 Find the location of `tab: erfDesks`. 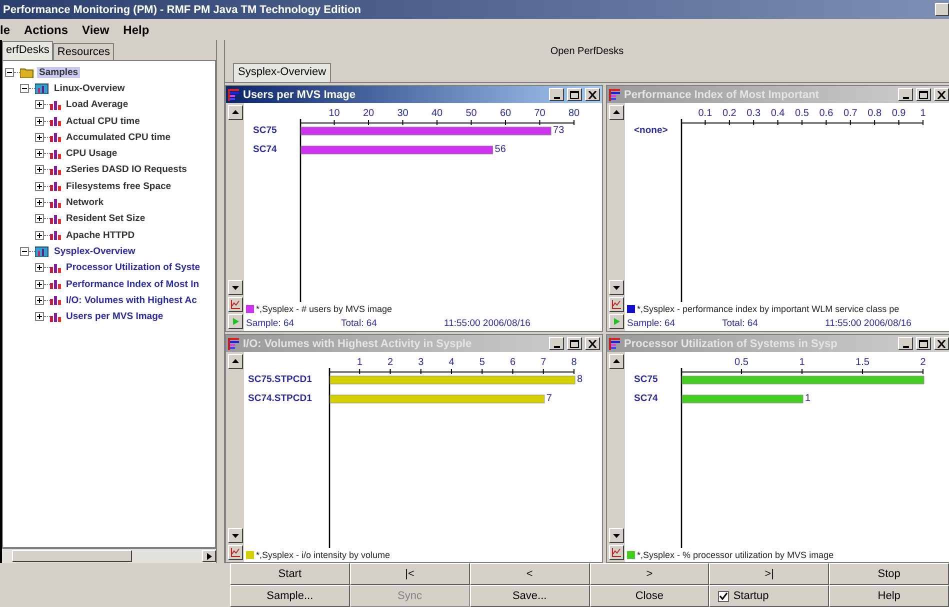

tab: erfDesks is located at coordinates (28, 50).